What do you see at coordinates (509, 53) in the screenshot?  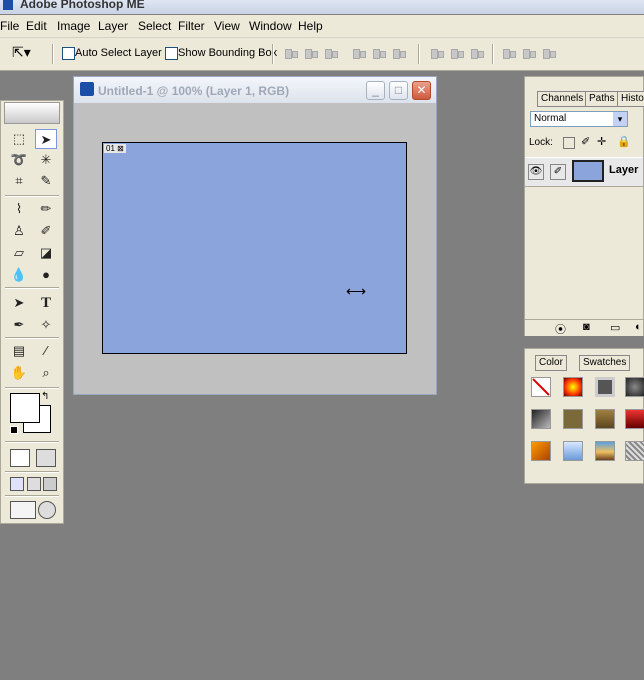 I see `distribute-left-icon` at bounding box center [509, 53].